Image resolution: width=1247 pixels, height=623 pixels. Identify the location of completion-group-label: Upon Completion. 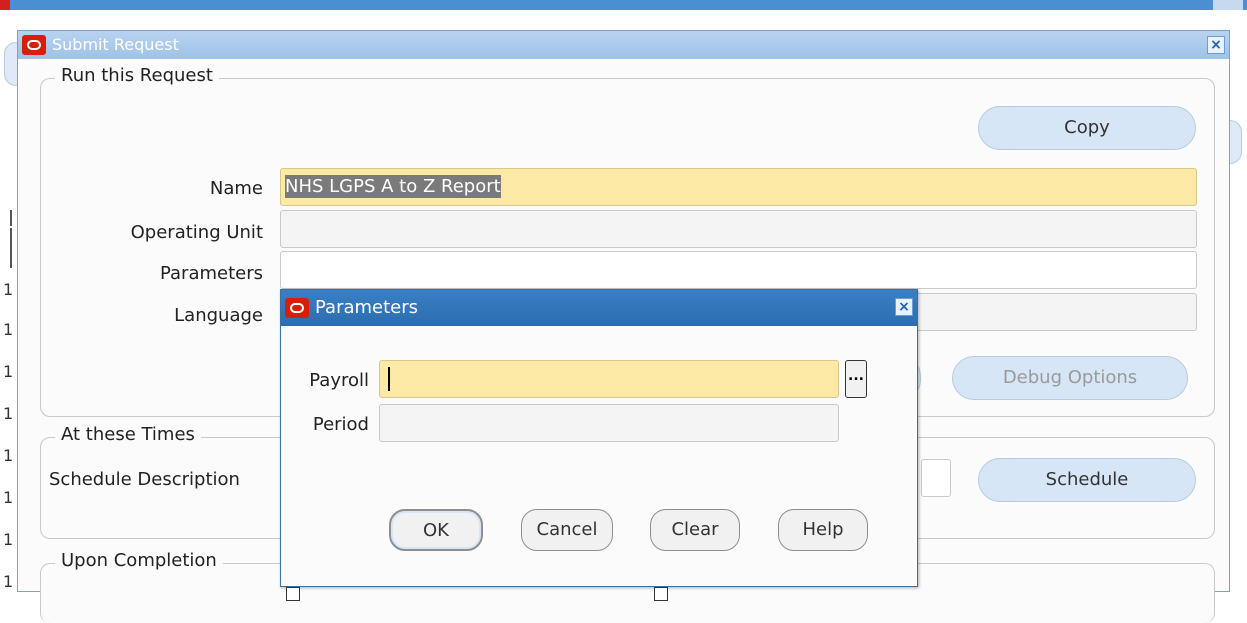
(139, 560).